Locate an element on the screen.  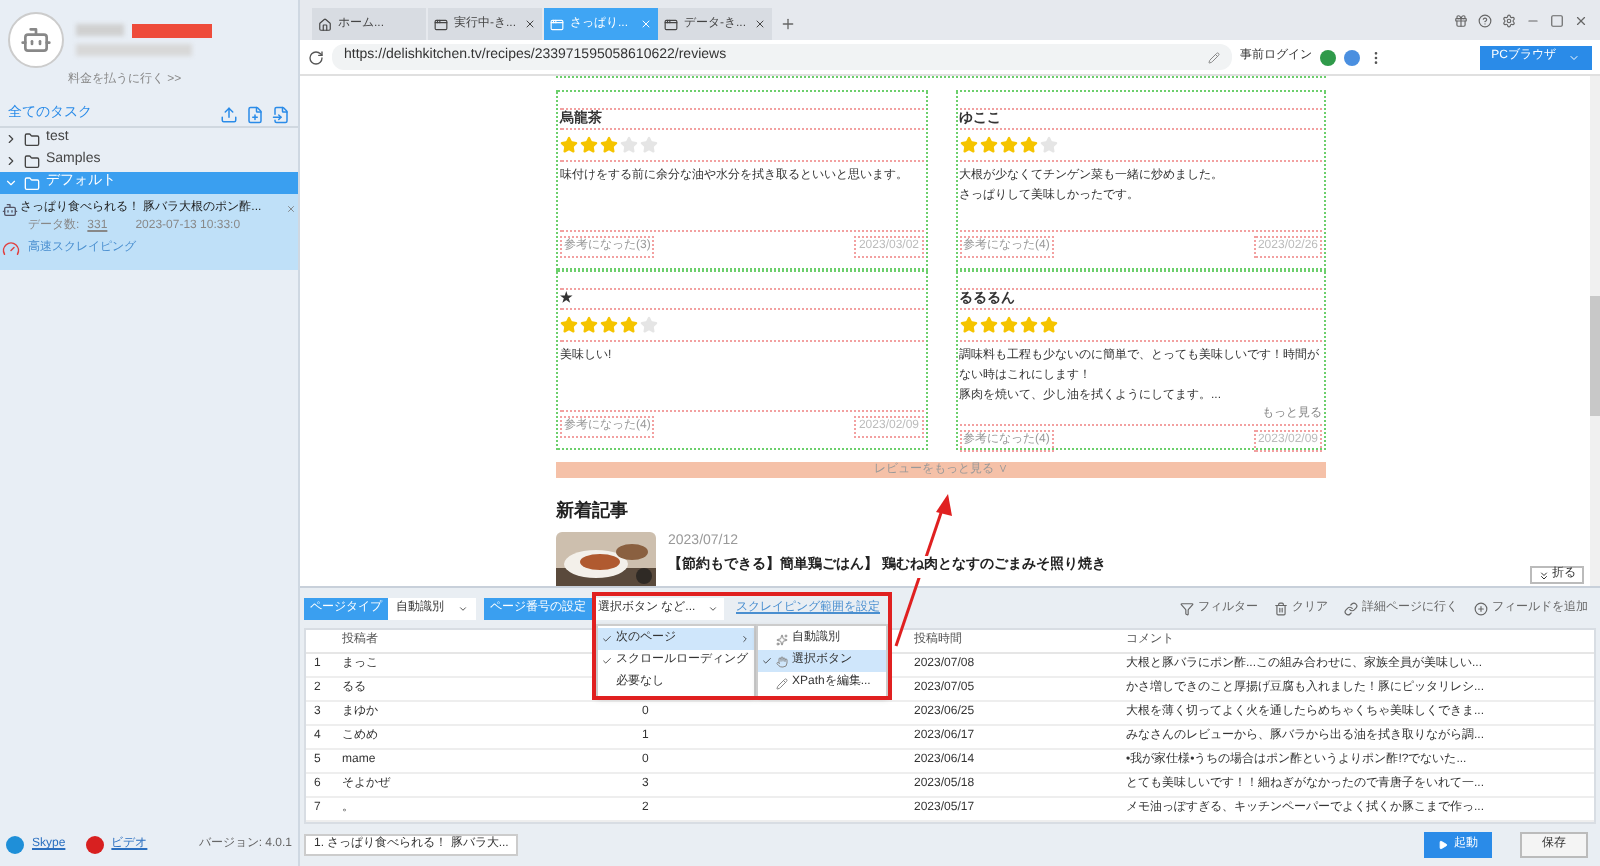
sparkle-icon is located at coordinates (782, 639).